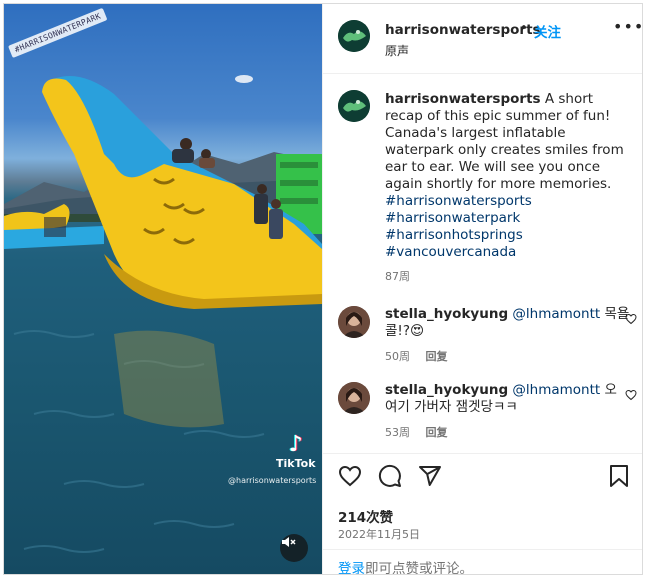  What do you see at coordinates (422, 356) in the screenshot?
I see `comment-meta: 50周 回复` at bounding box center [422, 356].